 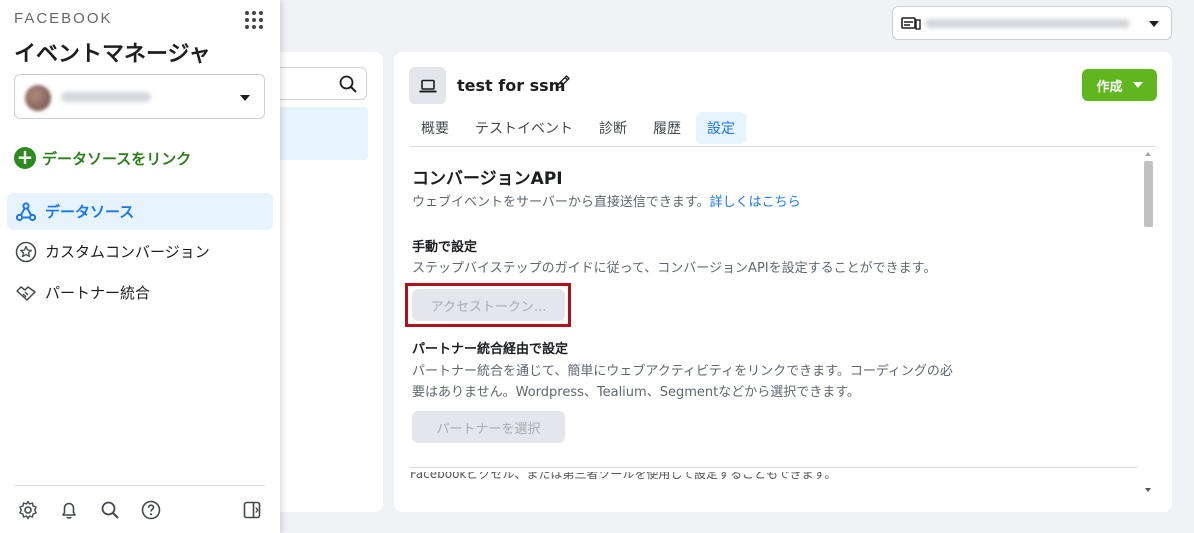 What do you see at coordinates (26, 252) in the screenshot?
I see `star-icon` at bounding box center [26, 252].